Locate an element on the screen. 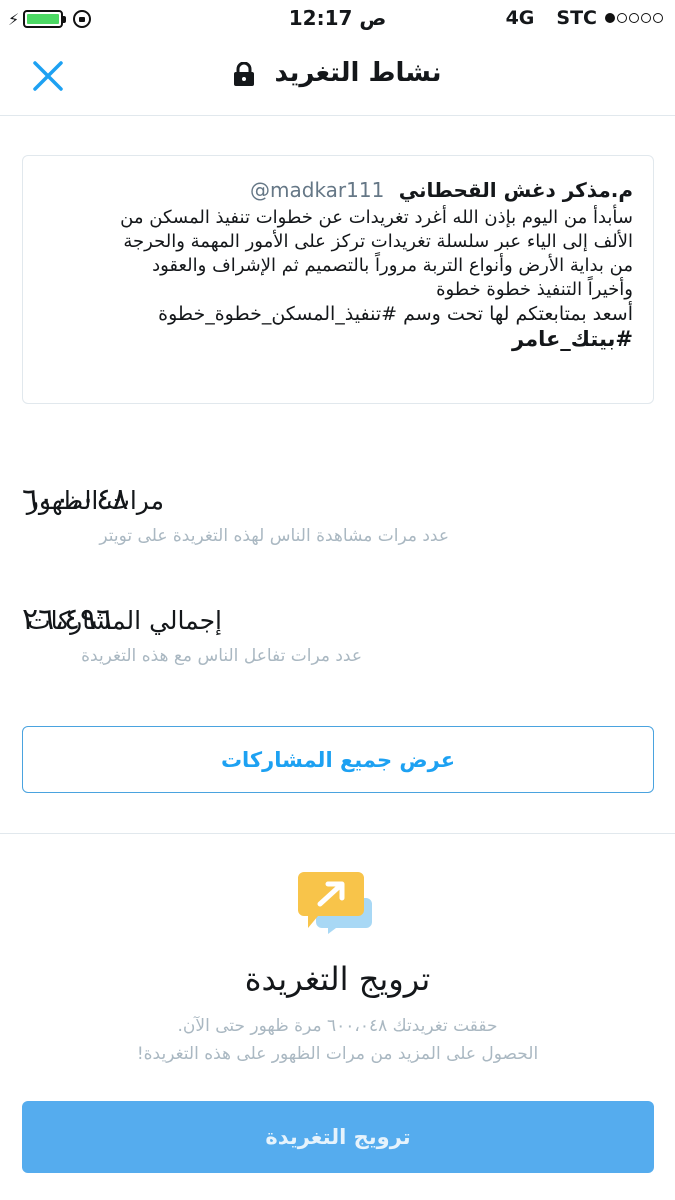 This screenshot has width=675, height=1200. promo-title: ترويج التغريدة is located at coordinates (337, 979).